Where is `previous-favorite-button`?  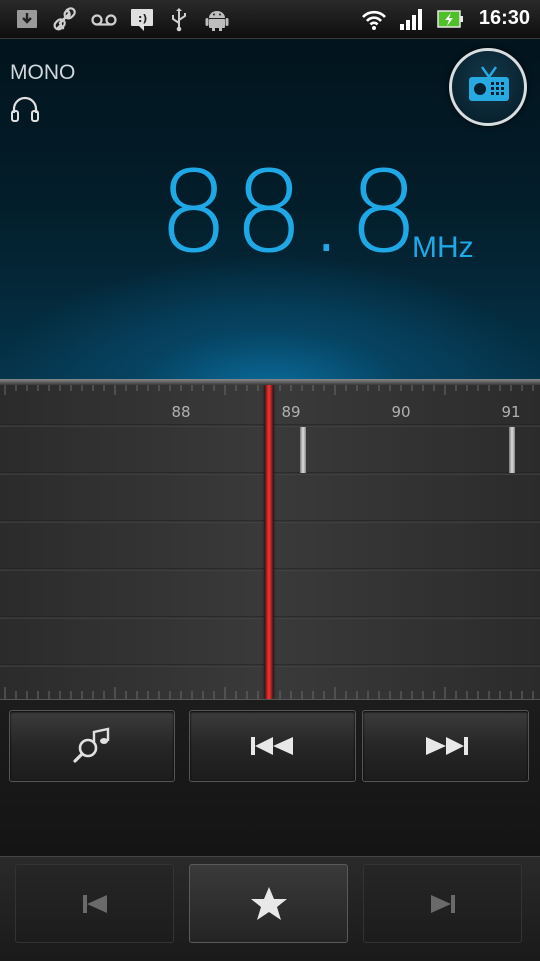 previous-favorite-button is located at coordinates (94, 903).